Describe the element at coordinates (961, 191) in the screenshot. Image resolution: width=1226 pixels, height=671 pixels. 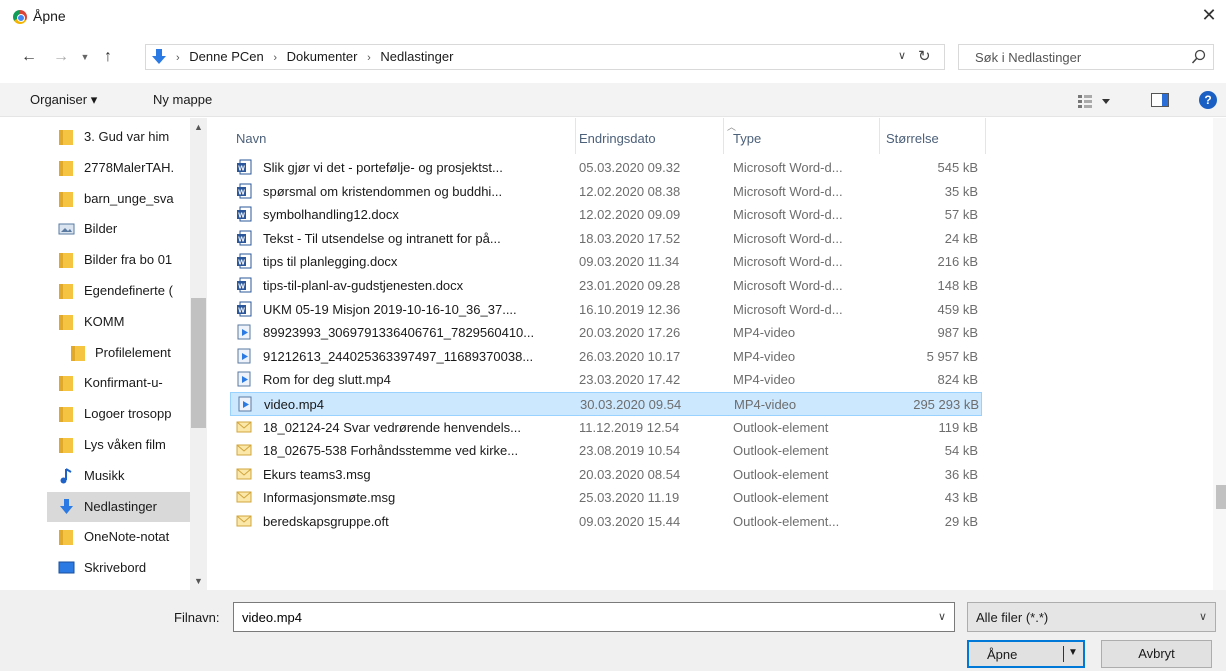
I see `file-size: 35 kB` at that location.